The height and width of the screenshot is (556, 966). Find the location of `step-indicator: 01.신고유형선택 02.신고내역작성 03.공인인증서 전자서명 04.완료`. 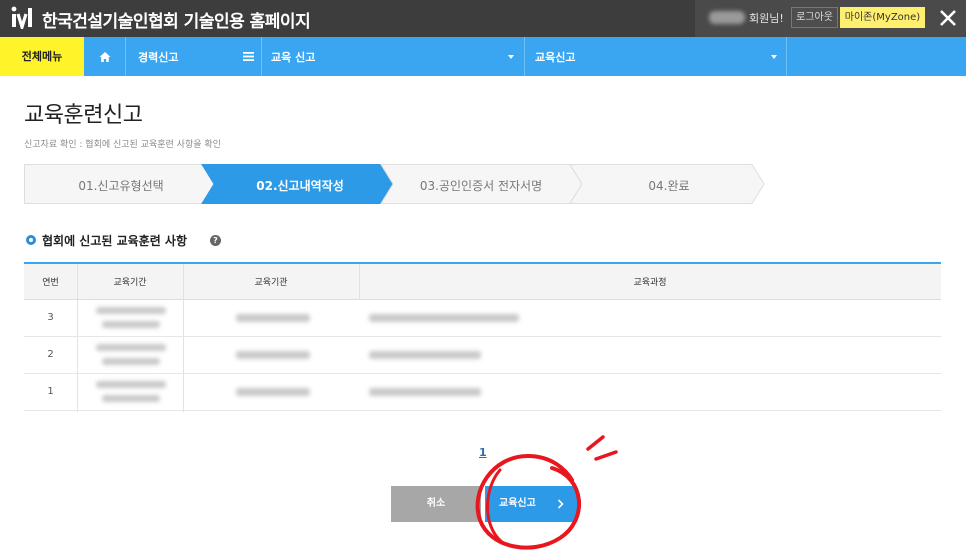

step-indicator: 01.신고유형선택 02.신고내역작성 03.공인인증서 전자서명 04.완료 is located at coordinates (399, 184).